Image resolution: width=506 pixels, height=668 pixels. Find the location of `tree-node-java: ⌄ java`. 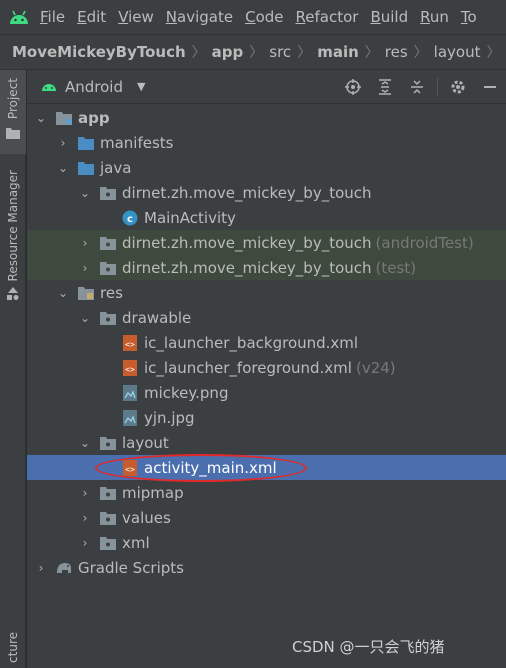

tree-node-java: ⌄ java is located at coordinates (266, 167).